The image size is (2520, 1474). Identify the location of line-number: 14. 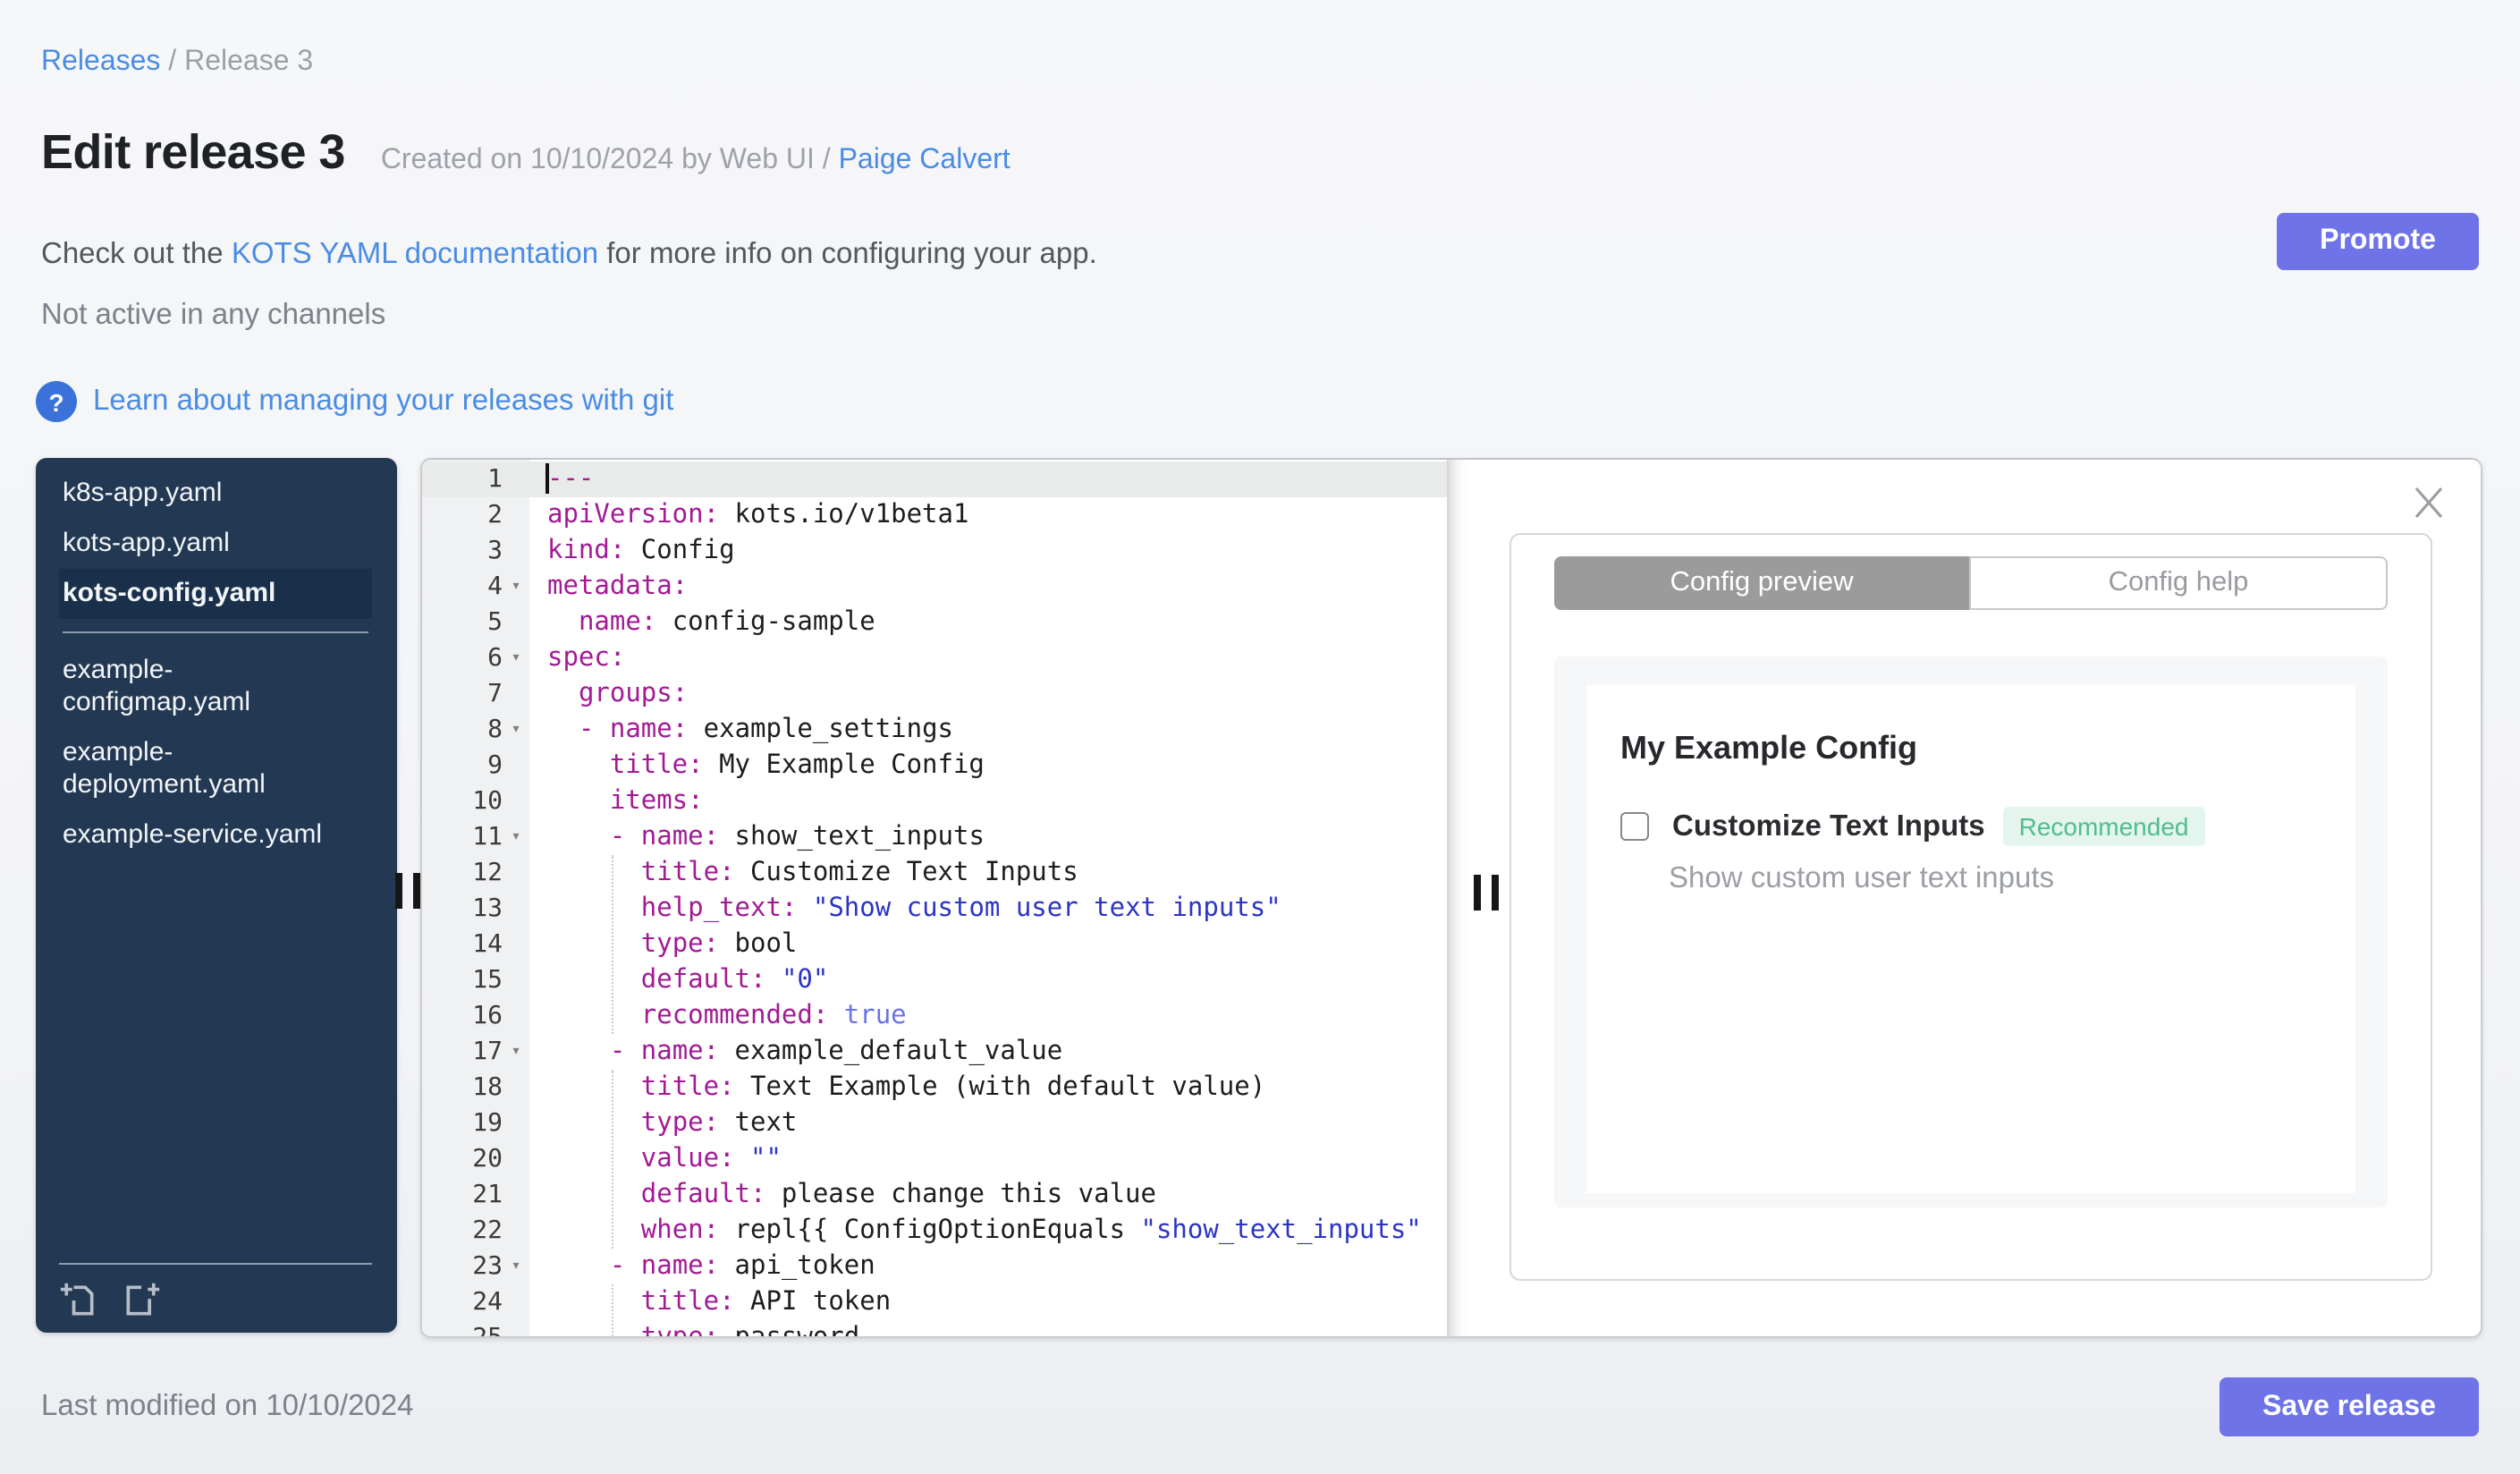
(487, 944).